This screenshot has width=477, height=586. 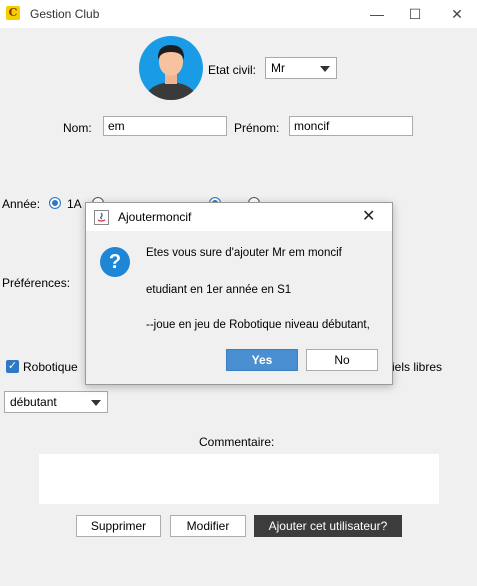 I want to click on radio-1a-label: 1A, so click(x=74, y=204).